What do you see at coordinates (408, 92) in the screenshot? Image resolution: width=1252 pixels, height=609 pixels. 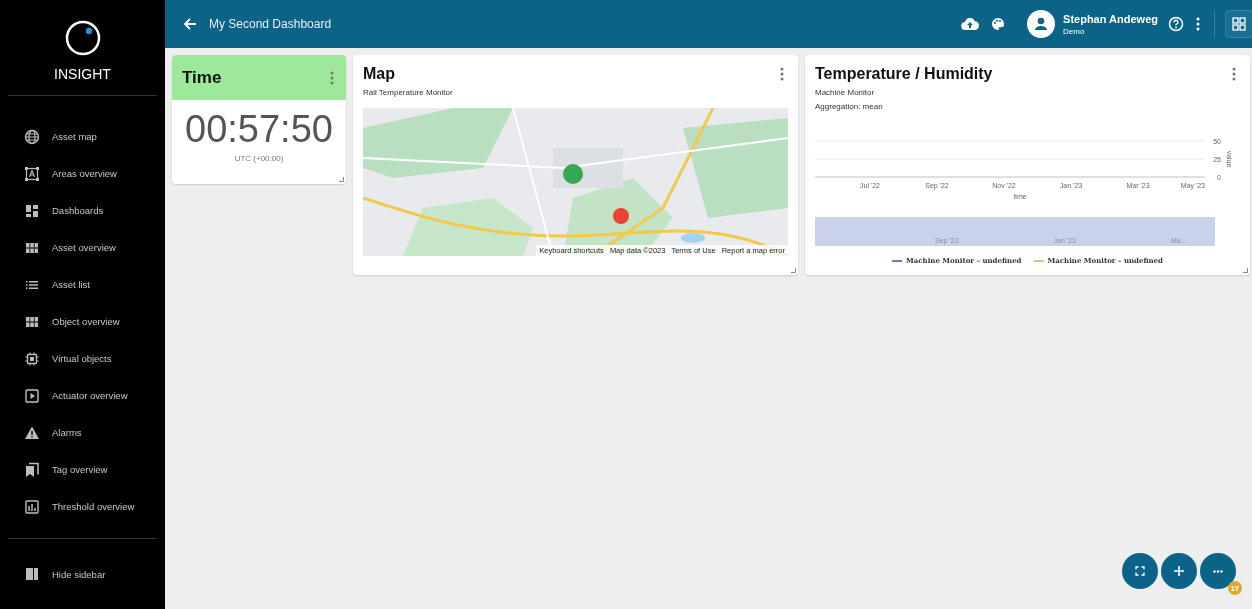 I see `widget-subtitle: Rail Temperature Monitor` at bounding box center [408, 92].